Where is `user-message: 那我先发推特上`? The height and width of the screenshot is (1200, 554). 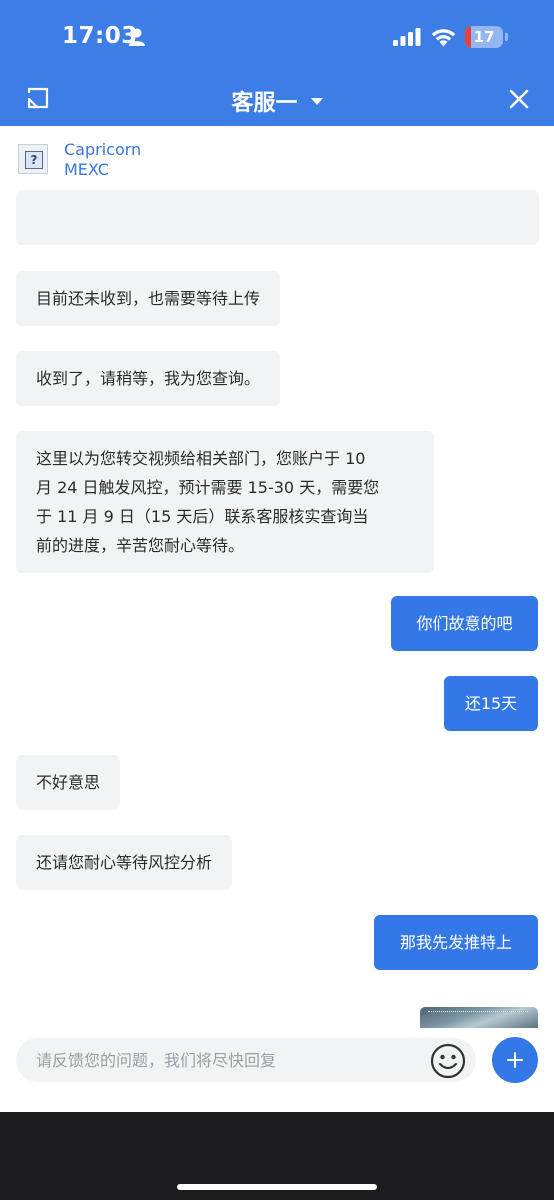 user-message: 那我先发推特上 is located at coordinates (456, 942).